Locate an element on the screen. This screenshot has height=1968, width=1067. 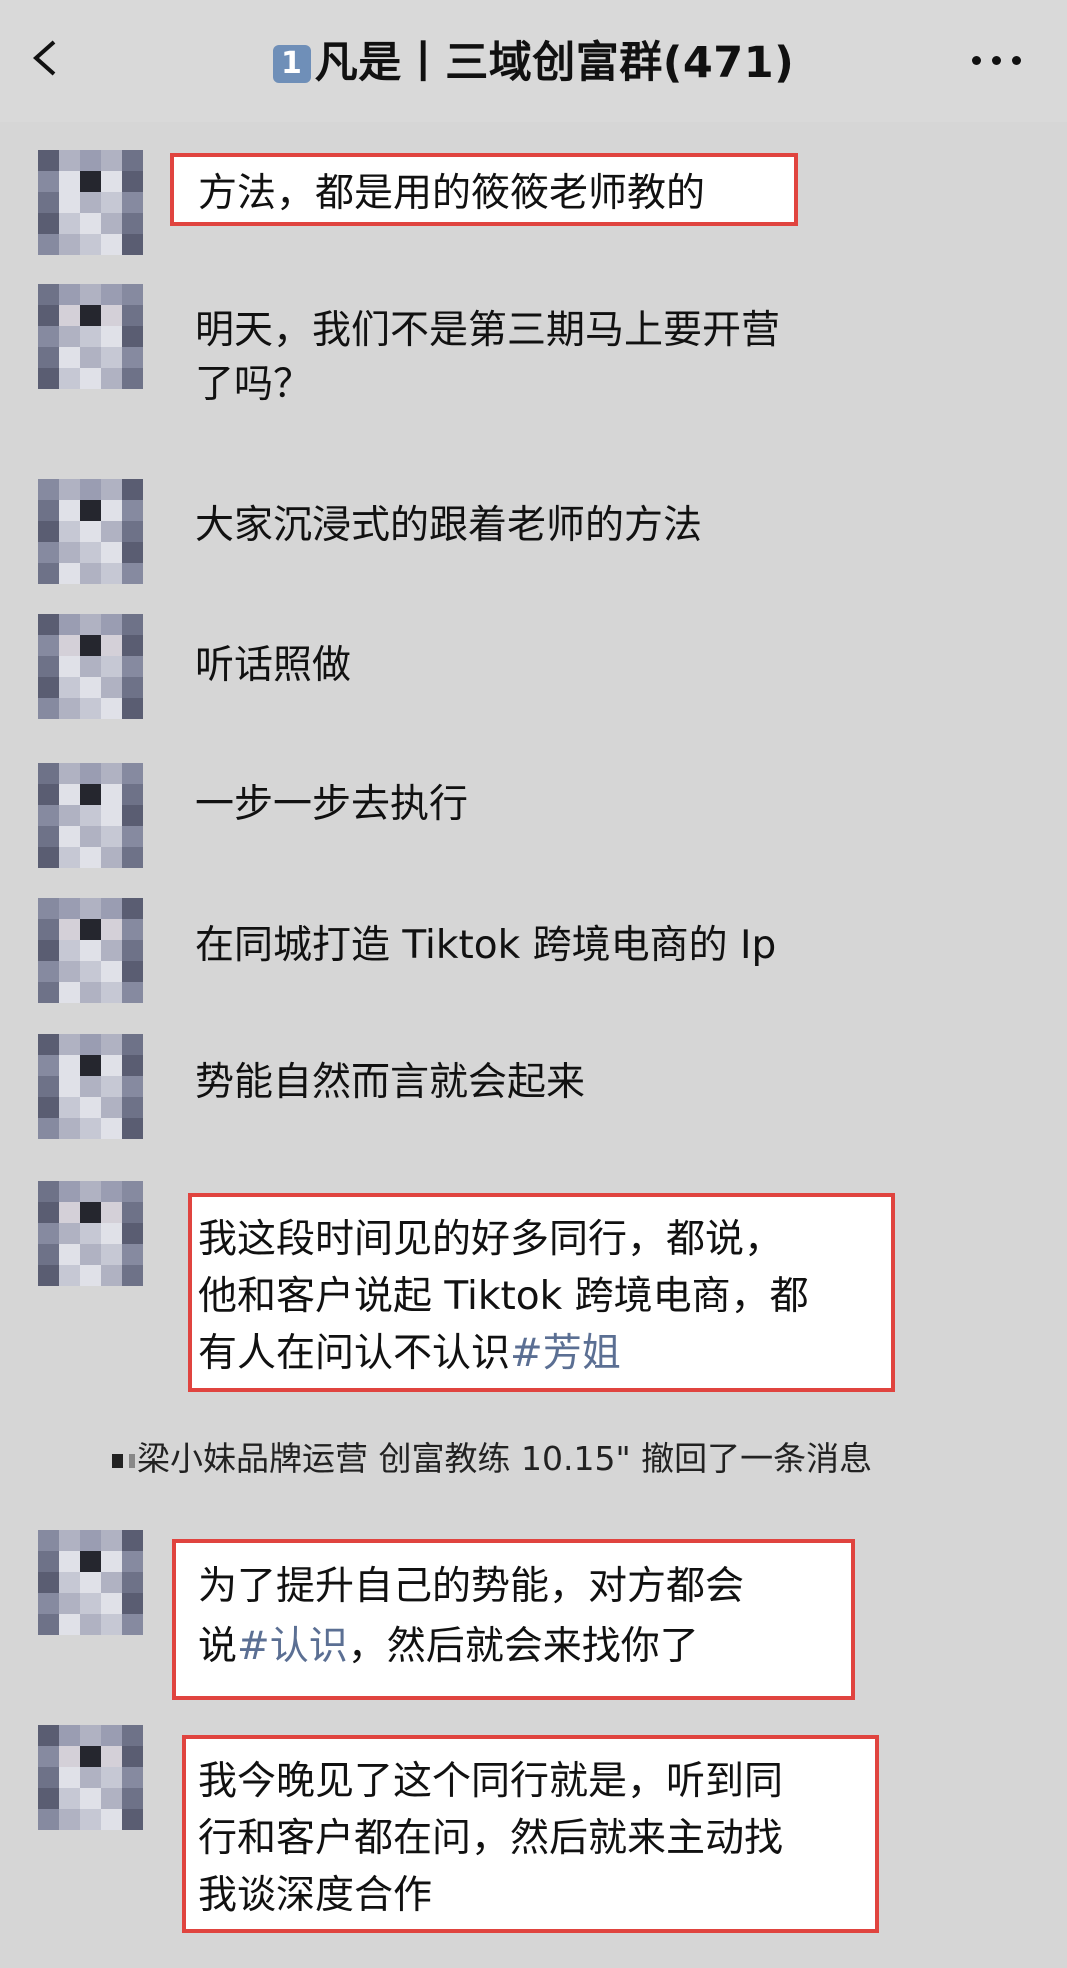
group-name: 凡是丨三域创富群(471) is located at coordinates (554, 63).